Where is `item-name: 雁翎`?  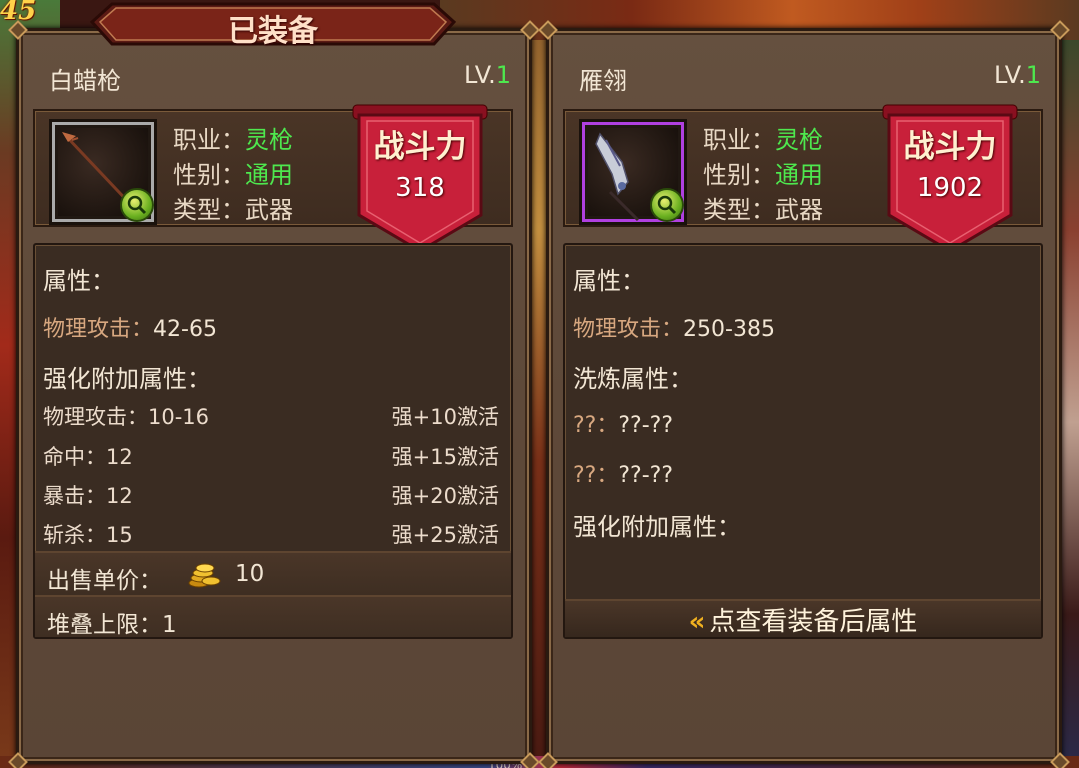 item-name: 雁翎 is located at coordinates (603, 81).